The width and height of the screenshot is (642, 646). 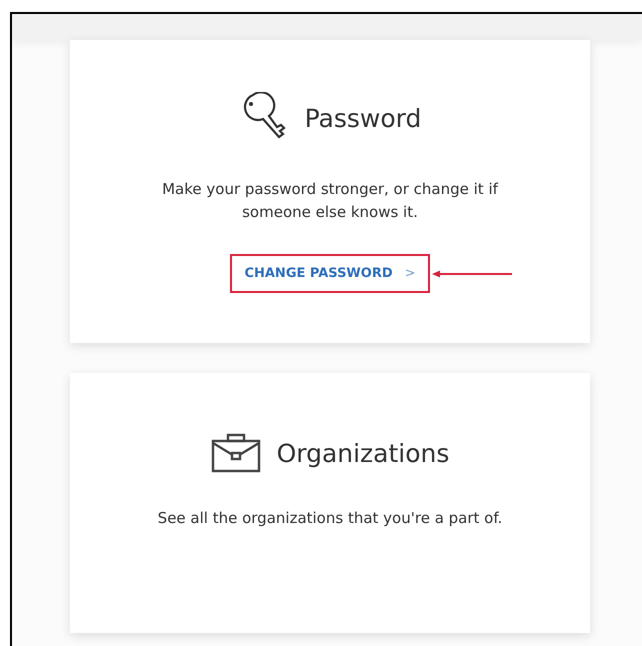 What do you see at coordinates (363, 453) in the screenshot?
I see `card-title: Organizations` at bounding box center [363, 453].